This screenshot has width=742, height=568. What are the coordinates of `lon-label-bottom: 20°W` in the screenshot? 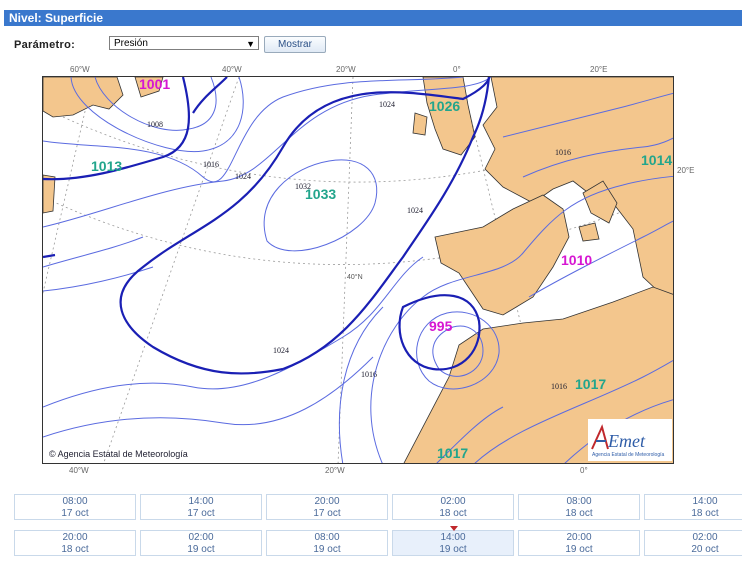 It's located at (335, 470).